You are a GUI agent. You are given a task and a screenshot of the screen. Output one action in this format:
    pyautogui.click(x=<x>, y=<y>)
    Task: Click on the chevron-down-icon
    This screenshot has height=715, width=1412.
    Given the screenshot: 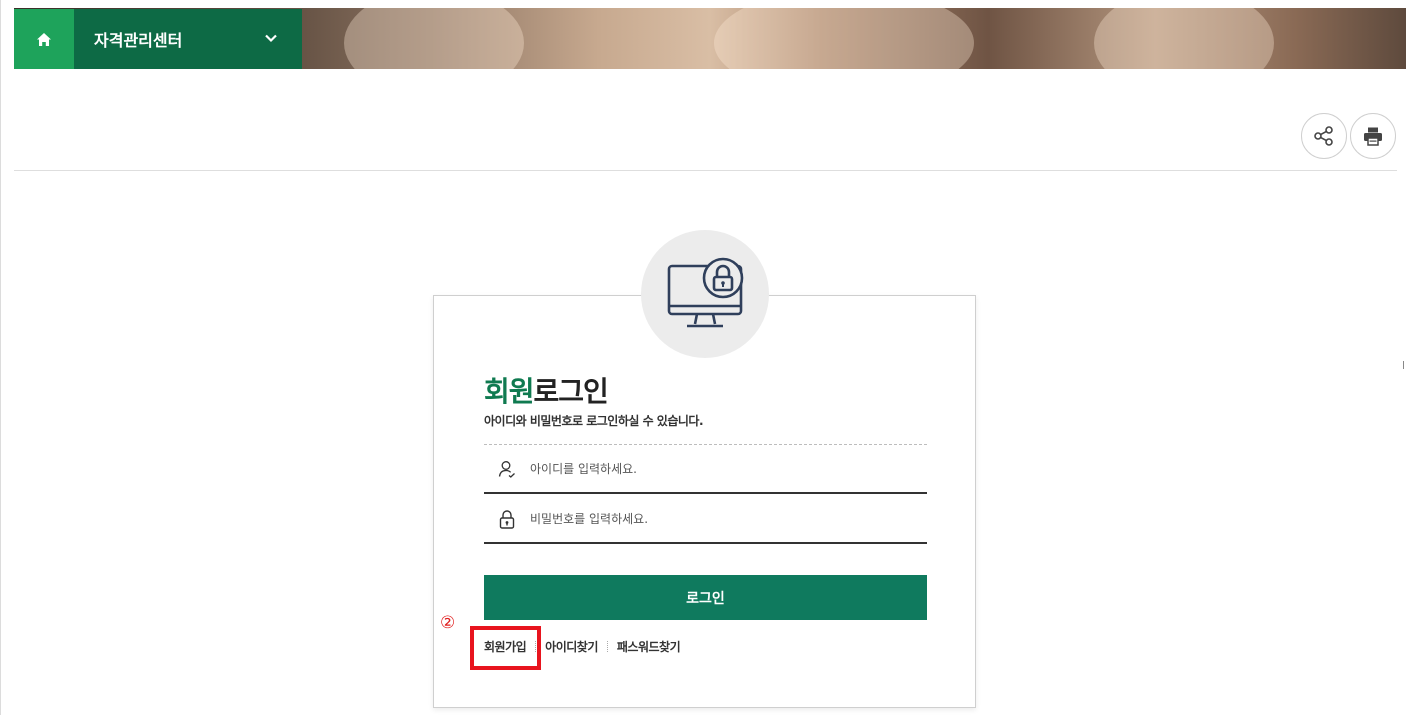 What is the action you would take?
    pyautogui.click(x=271, y=38)
    